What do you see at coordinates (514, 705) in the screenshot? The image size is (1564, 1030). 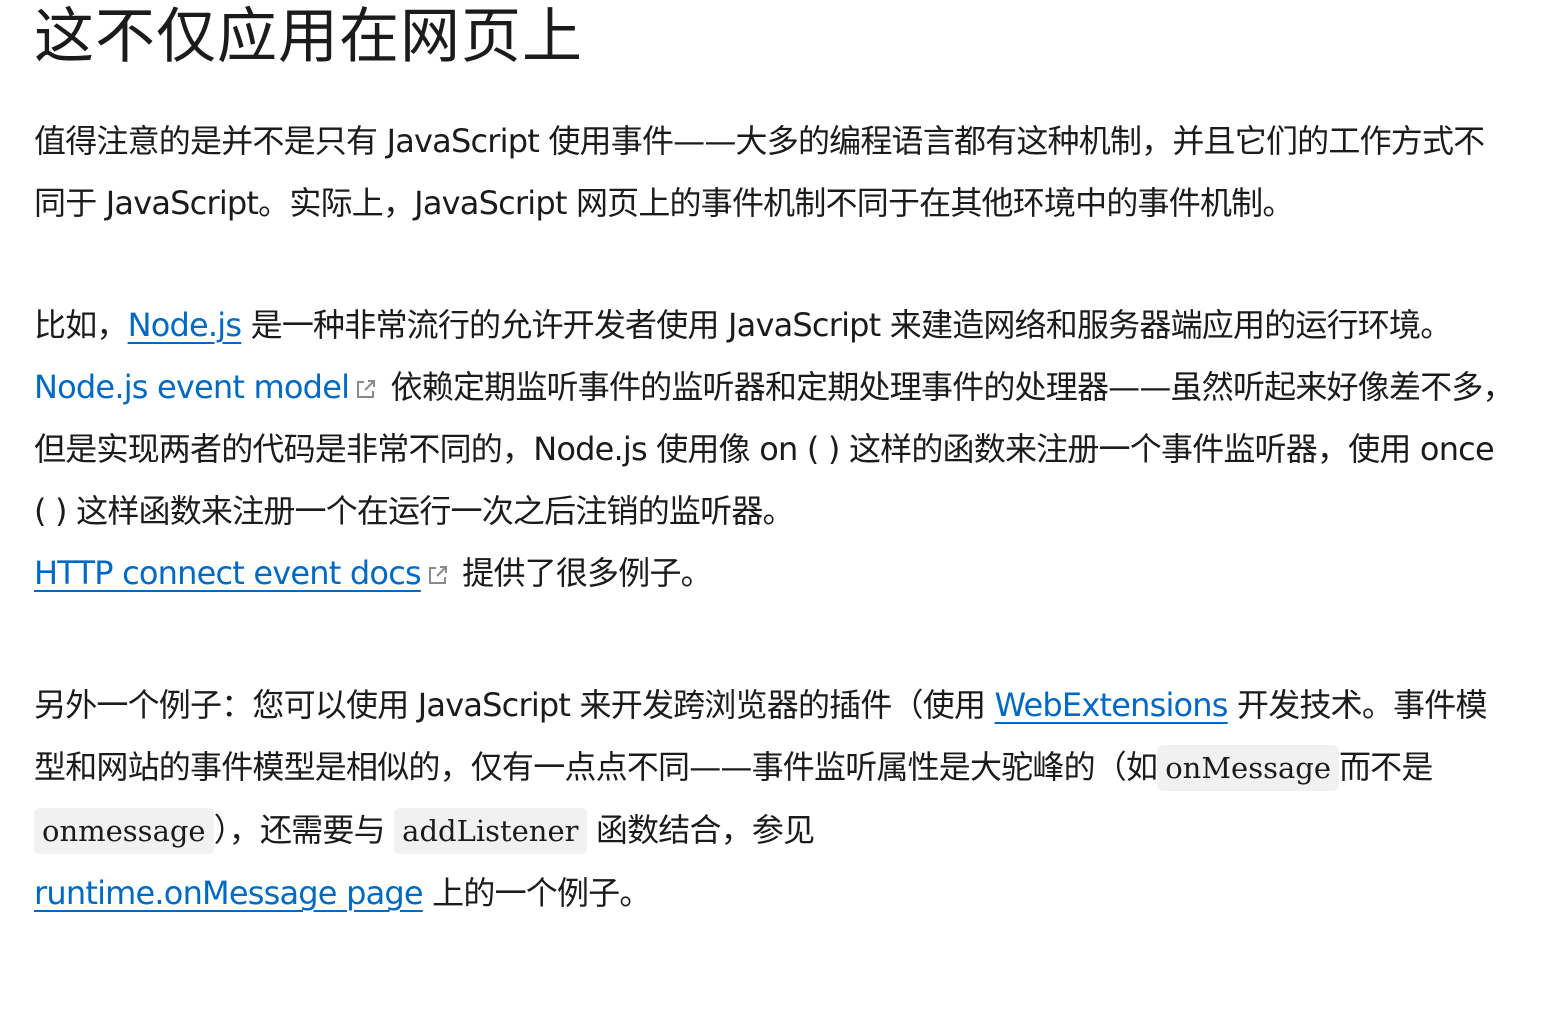 I see `paragraph-text: 另外一个例子：您可以使用 JavaScript 来开发跨浏览器的插件（使用` at bounding box center [514, 705].